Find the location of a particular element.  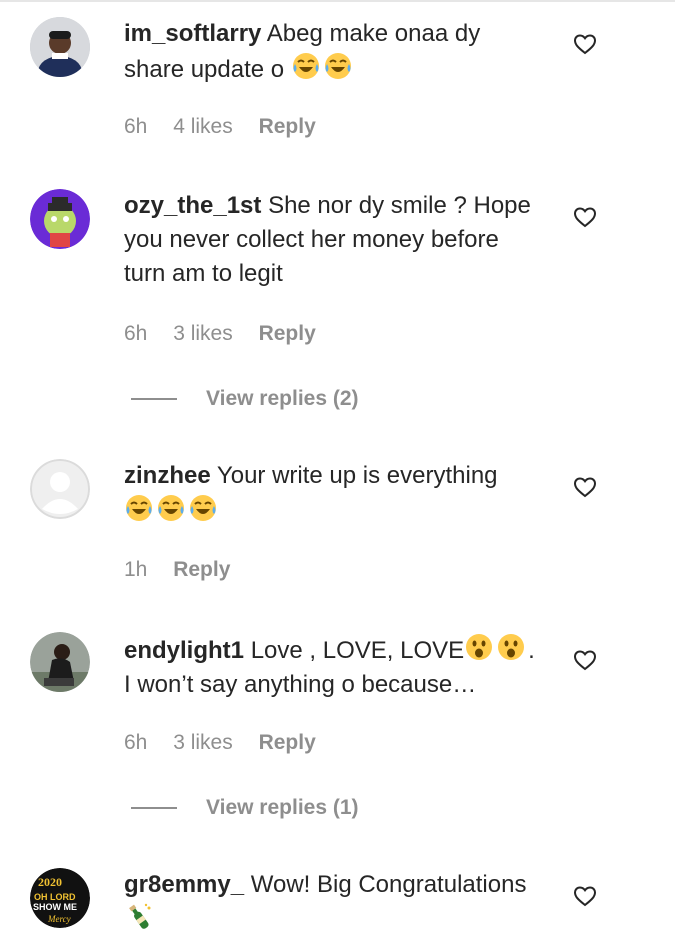

comment-text: gr8emmy_ Wow! Big Congratulations is located at coordinates (334, 903).